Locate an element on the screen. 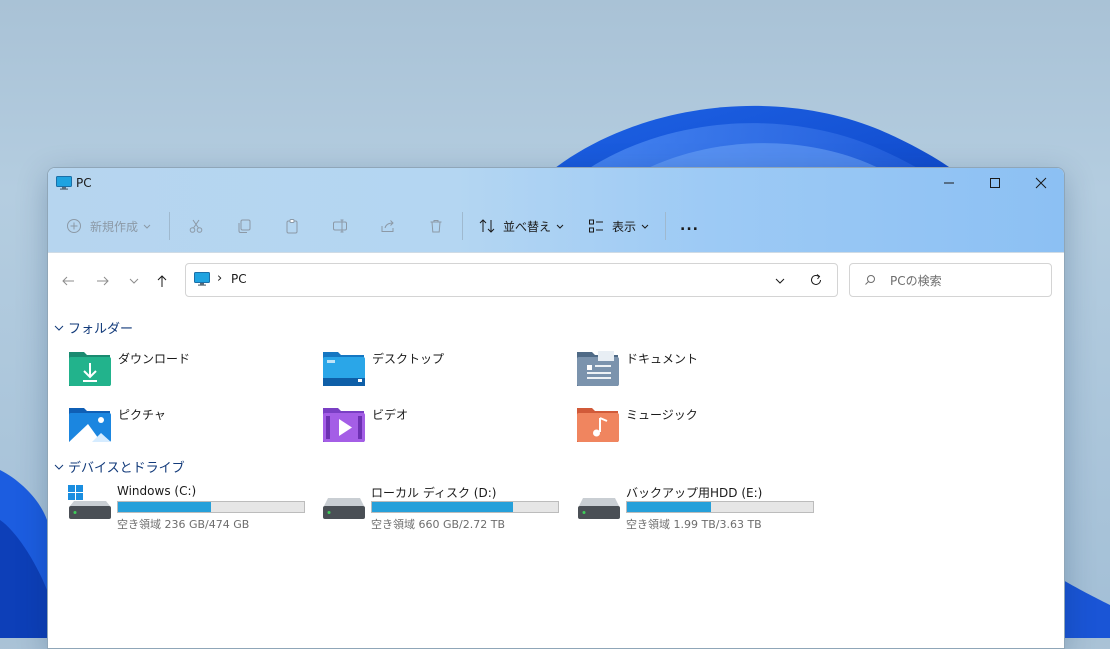 The width and height of the screenshot is (1110, 649). trash-icon is located at coordinates (436, 226).